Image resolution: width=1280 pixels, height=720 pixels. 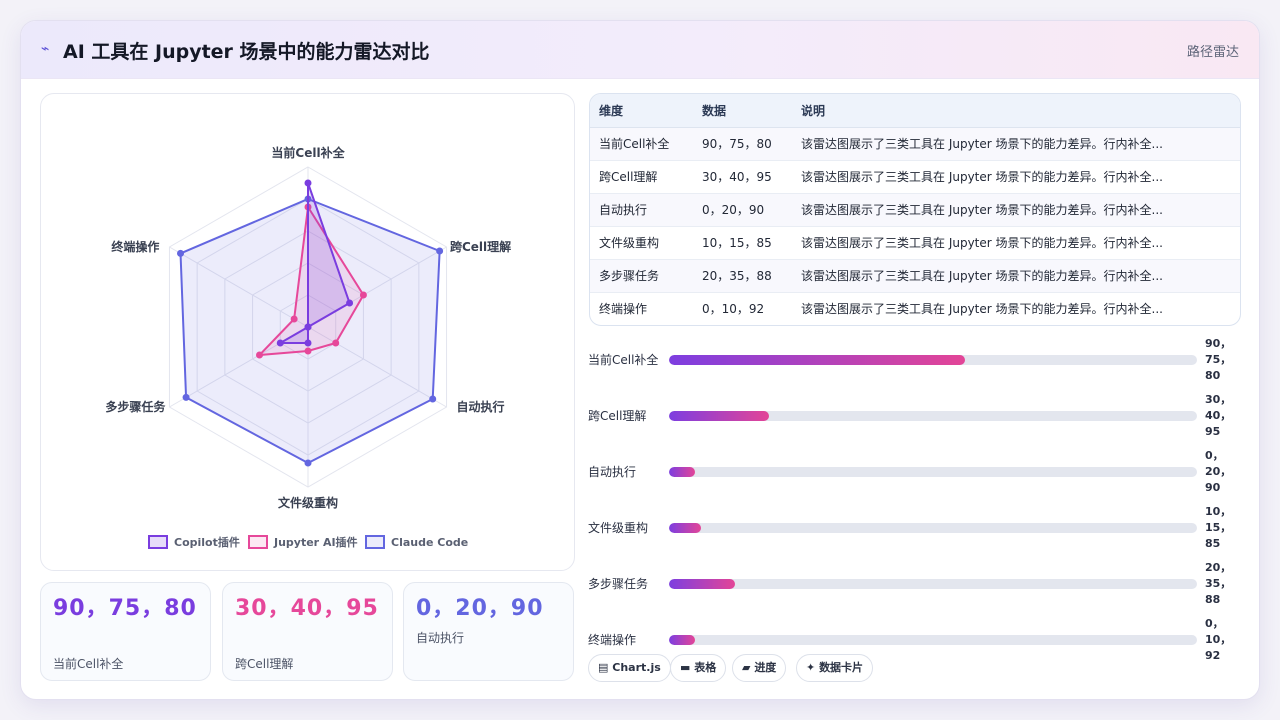 I want to click on chip-table: ▬ 表格, so click(x=698, y=668).